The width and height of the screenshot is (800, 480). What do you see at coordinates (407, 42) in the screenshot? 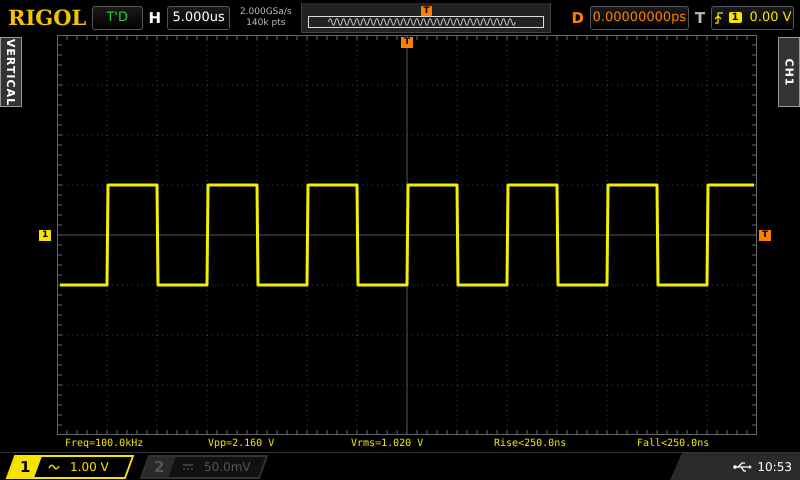
I see `trigger-position-marker: T` at bounding box center [407, 42].